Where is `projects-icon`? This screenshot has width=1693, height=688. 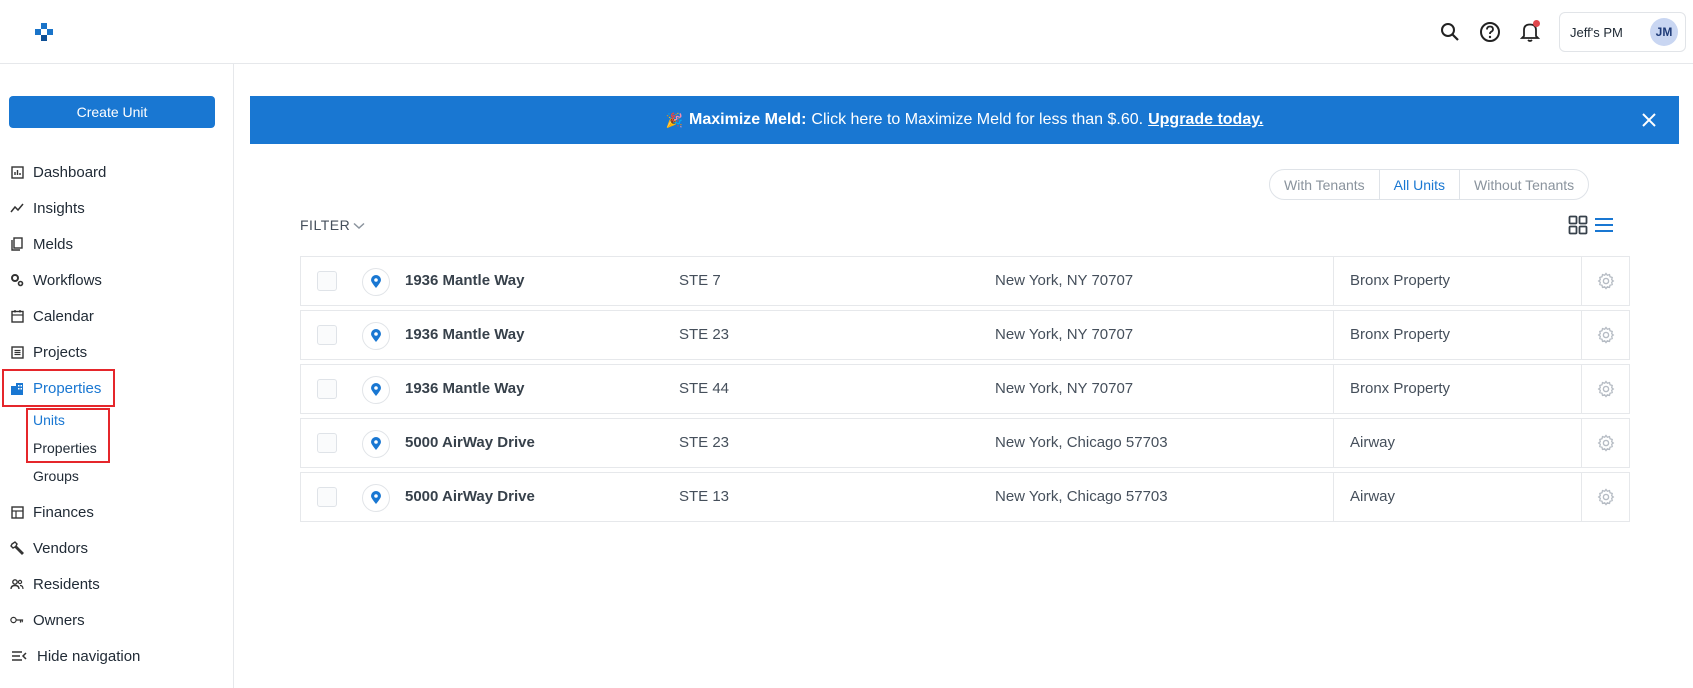
projects-icon is located at coordinates (17, 352).